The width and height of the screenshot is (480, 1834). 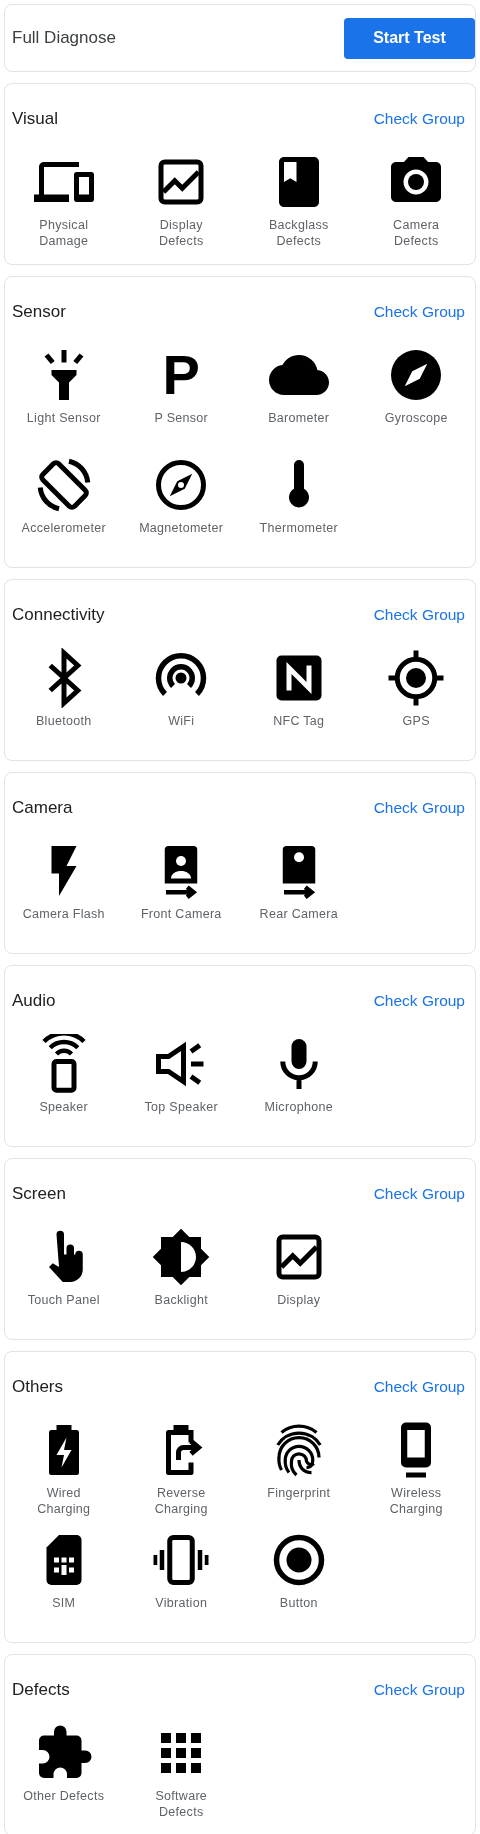 What do you see at coordinates (416, 678) in the screenshot?
I see `gps-icon` at bounding box center [416, 678].